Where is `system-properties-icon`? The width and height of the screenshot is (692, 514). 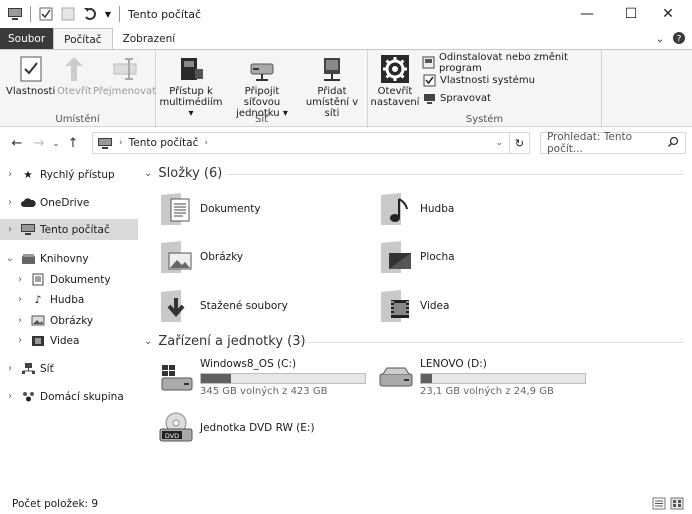
system-properties-icon is located at coordinates (429, 81).